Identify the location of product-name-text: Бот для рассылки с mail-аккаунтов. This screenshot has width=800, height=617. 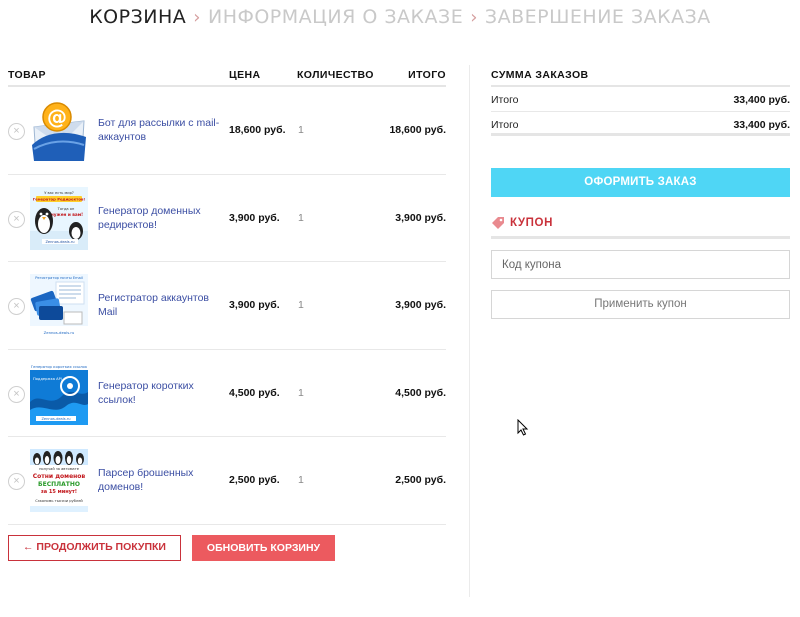
(160, 130).